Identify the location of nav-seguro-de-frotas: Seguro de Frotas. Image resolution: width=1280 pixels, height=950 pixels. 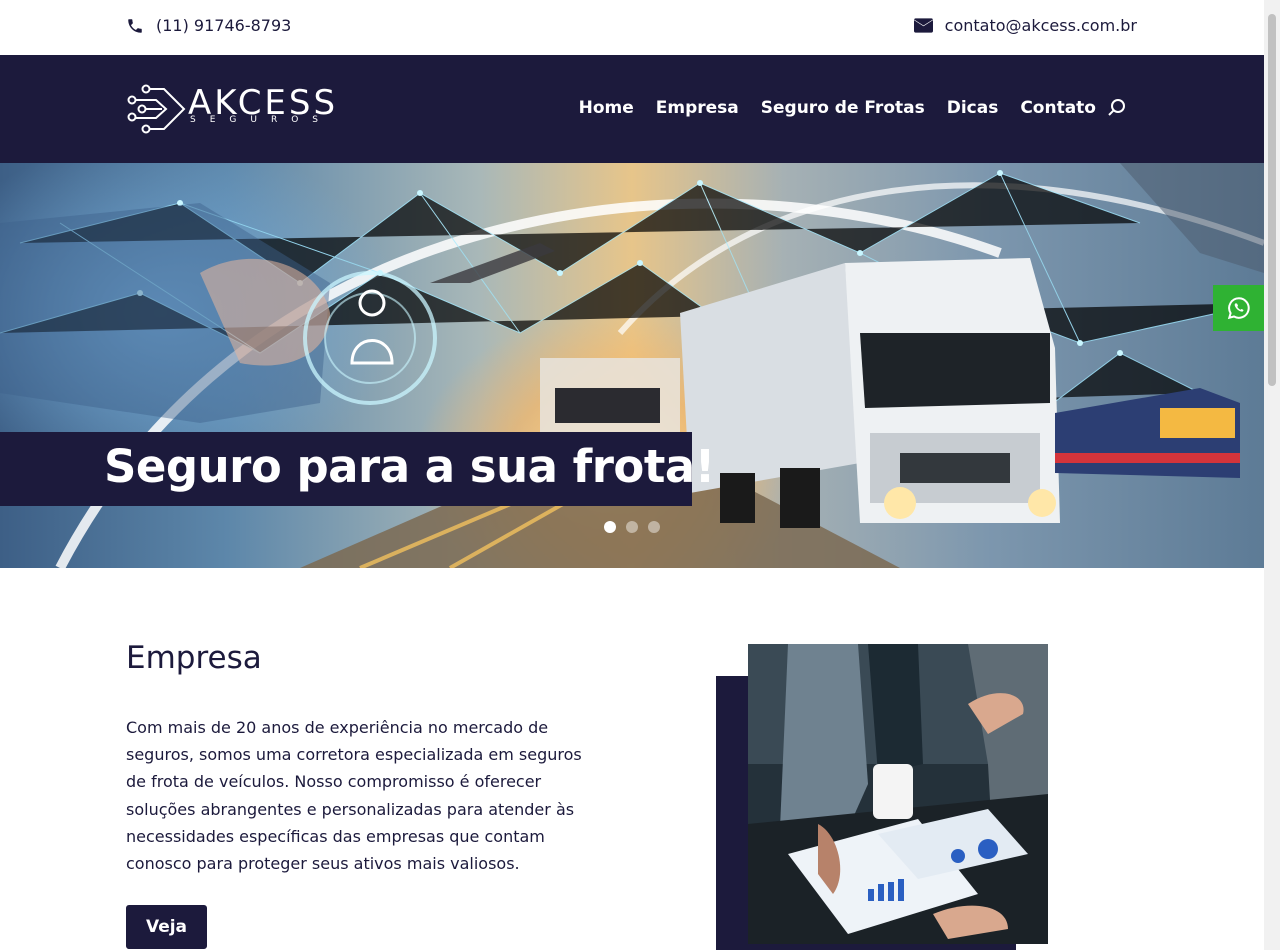
(843, 108).